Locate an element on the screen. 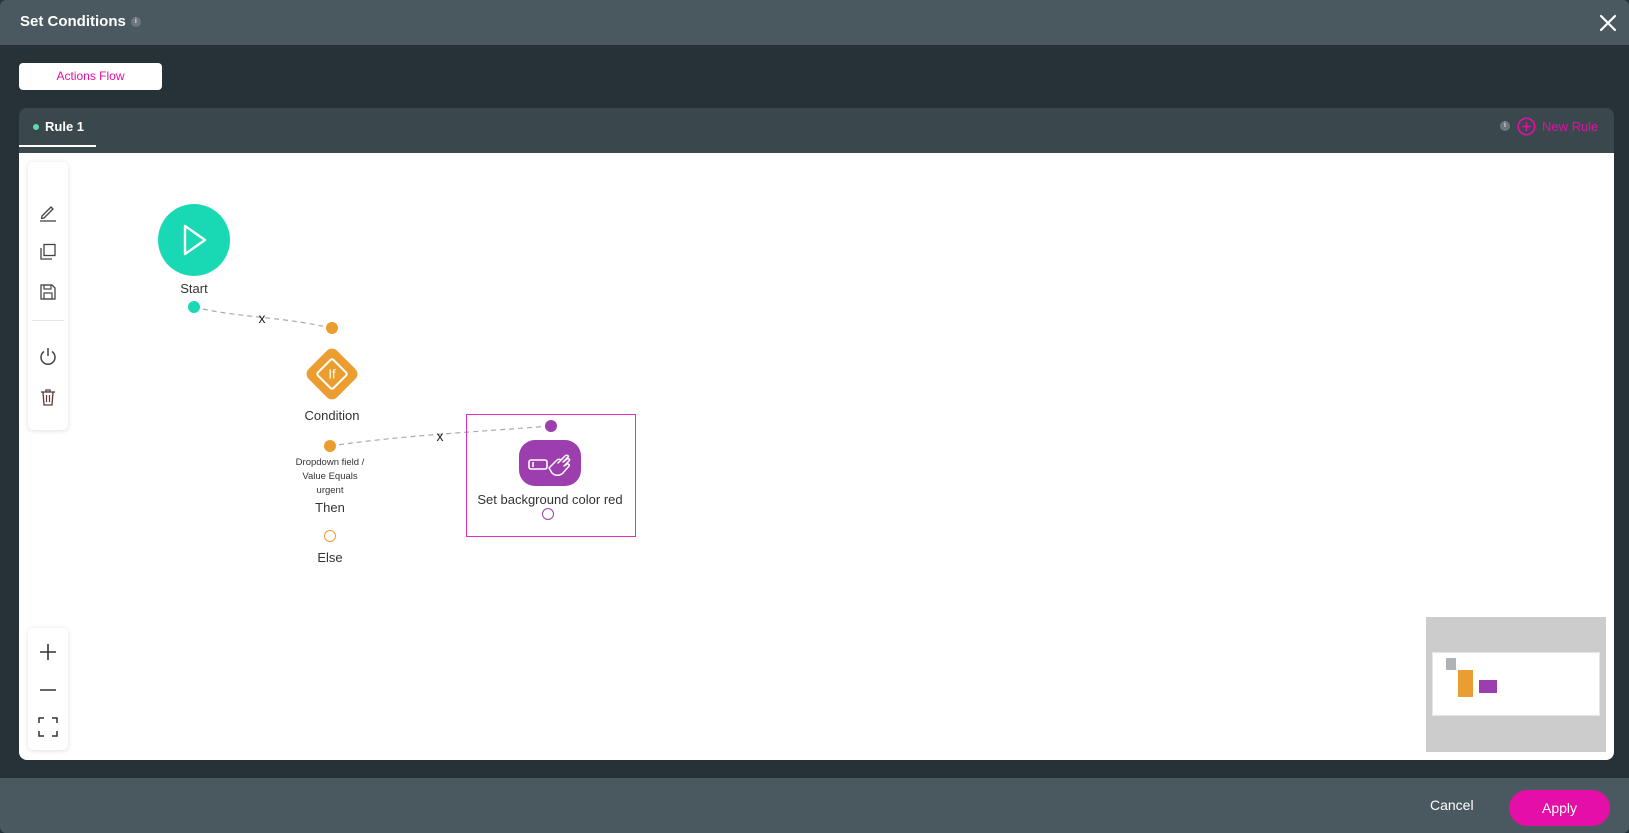 The height and width of the screenshot is (833, 1629). cancel-button: Cancel is located at coordinates (1452, 805).